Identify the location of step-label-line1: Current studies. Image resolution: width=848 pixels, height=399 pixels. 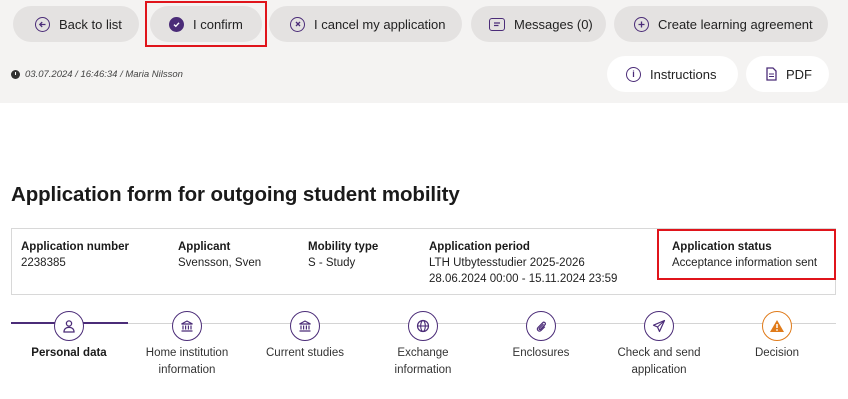
(305, 353).